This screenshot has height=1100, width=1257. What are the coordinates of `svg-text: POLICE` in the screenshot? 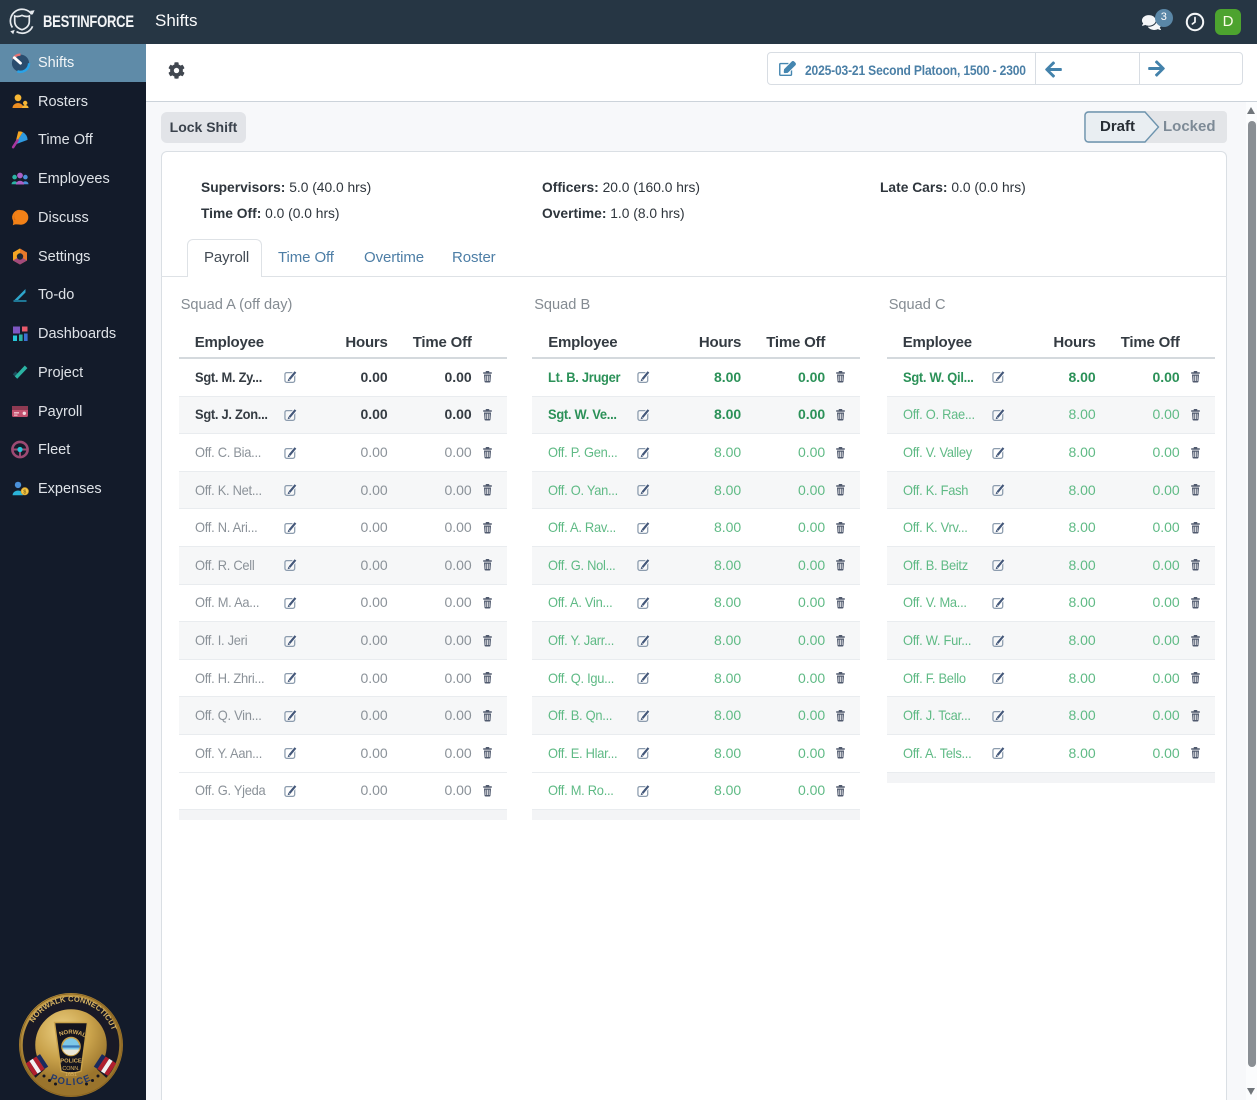 It's located at (71, 1062).